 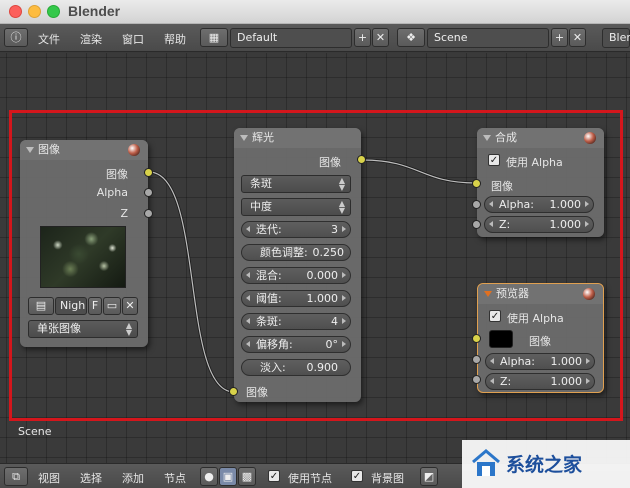 What do you see at coordinates (296, 184) in the screenshot?
I see `glare-type-dropdown: 条斑 ▲ ▼` at bounding box center [296, 184].